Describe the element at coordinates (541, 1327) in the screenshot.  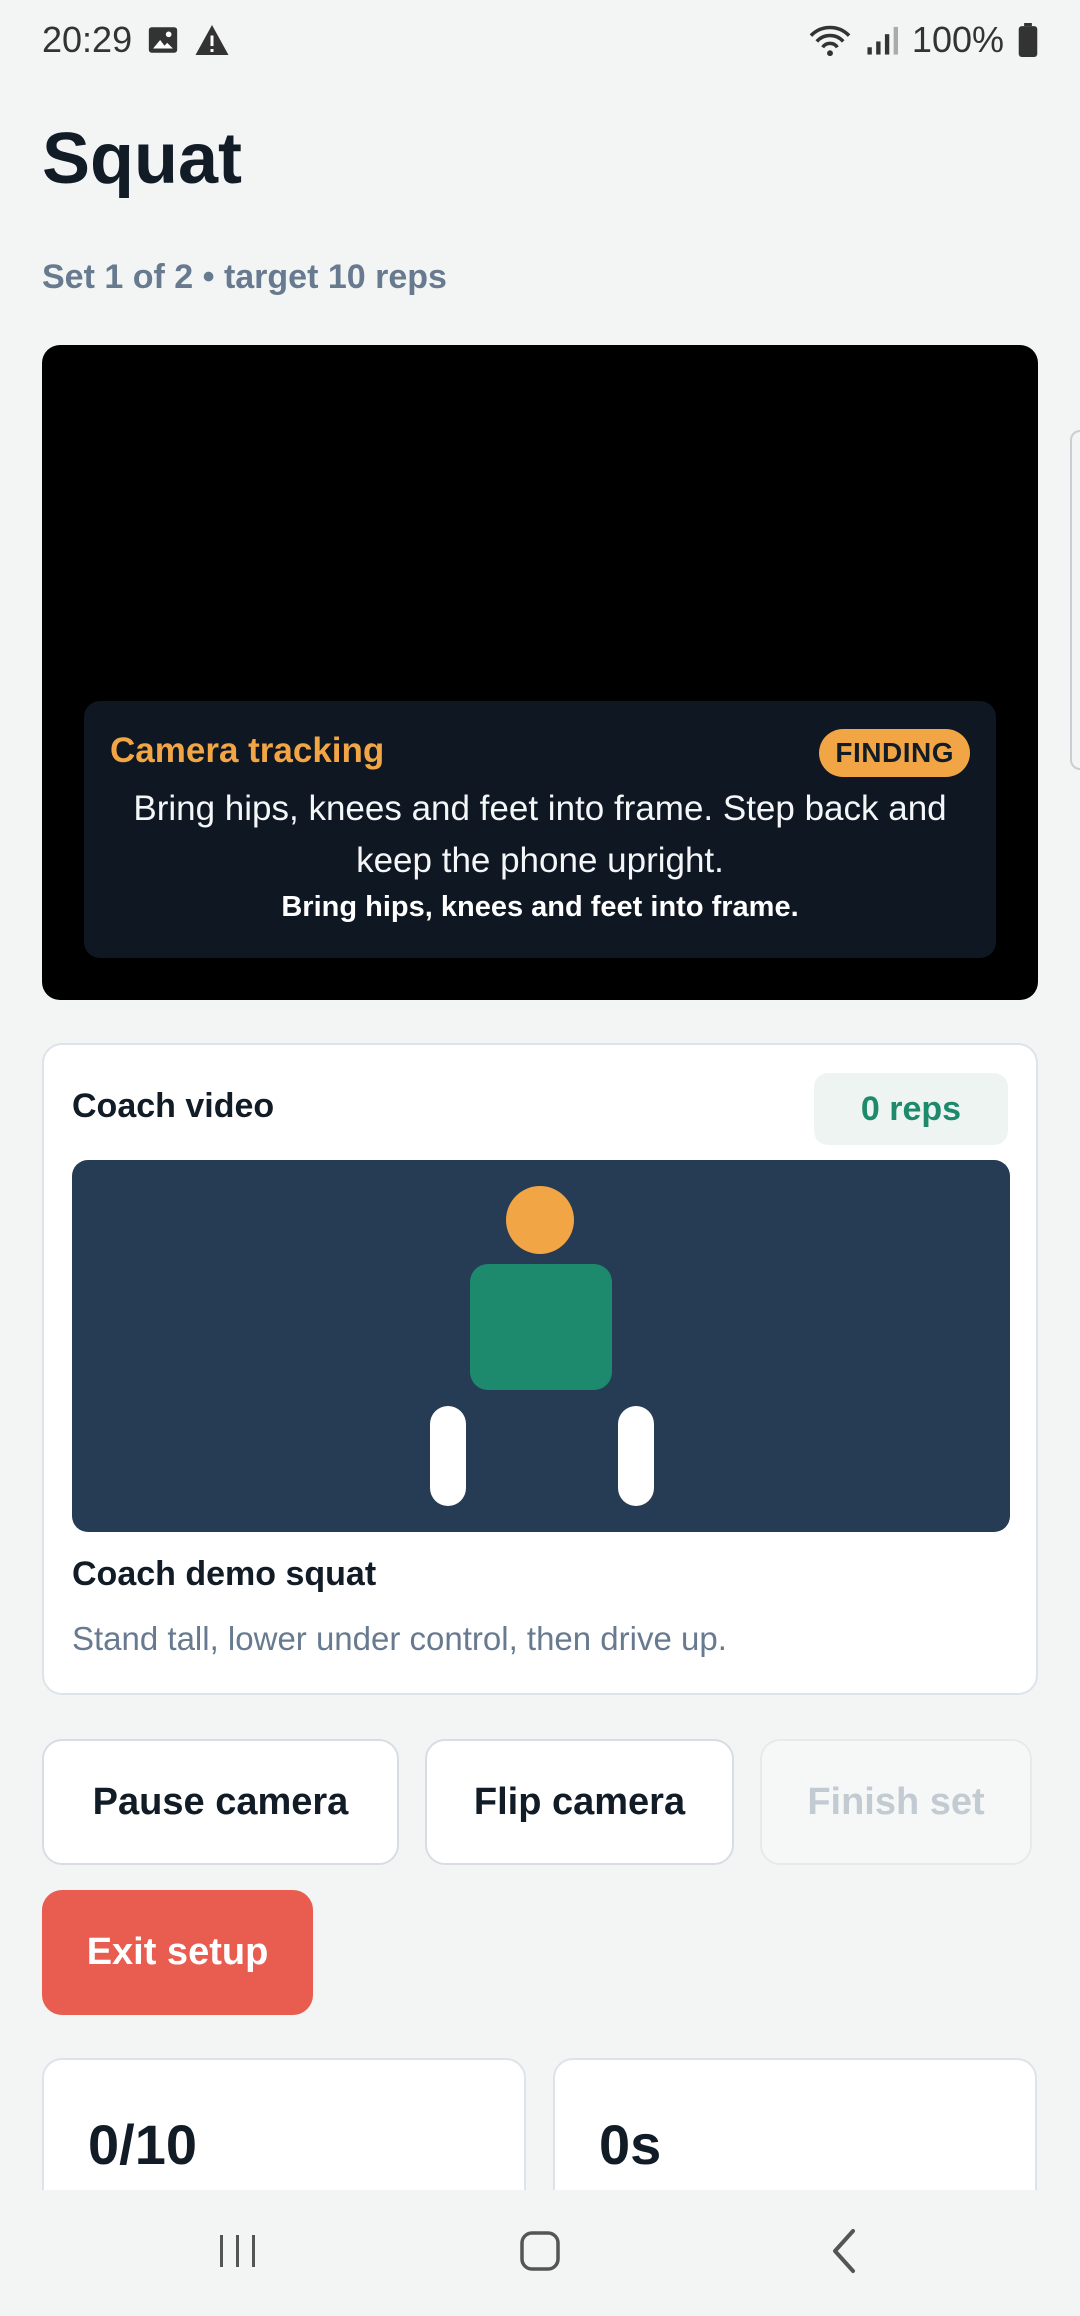
I see `figure-body` at that location.